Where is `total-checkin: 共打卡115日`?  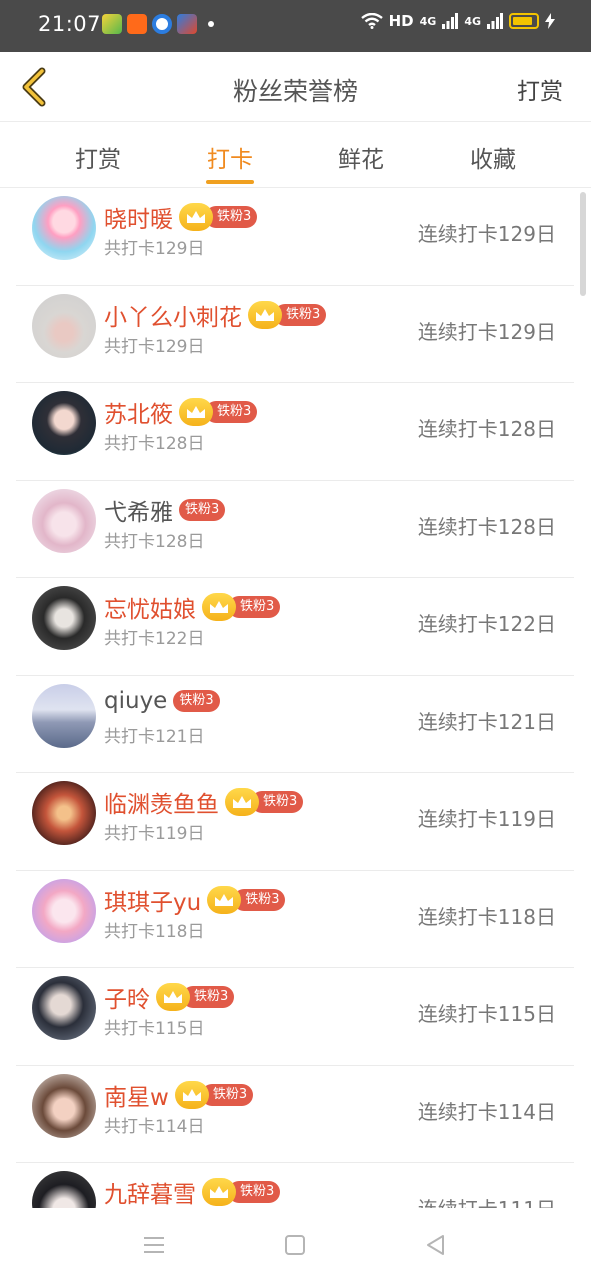 total-checkin: 共打卡115日 is located at coordinates (154, 1029).